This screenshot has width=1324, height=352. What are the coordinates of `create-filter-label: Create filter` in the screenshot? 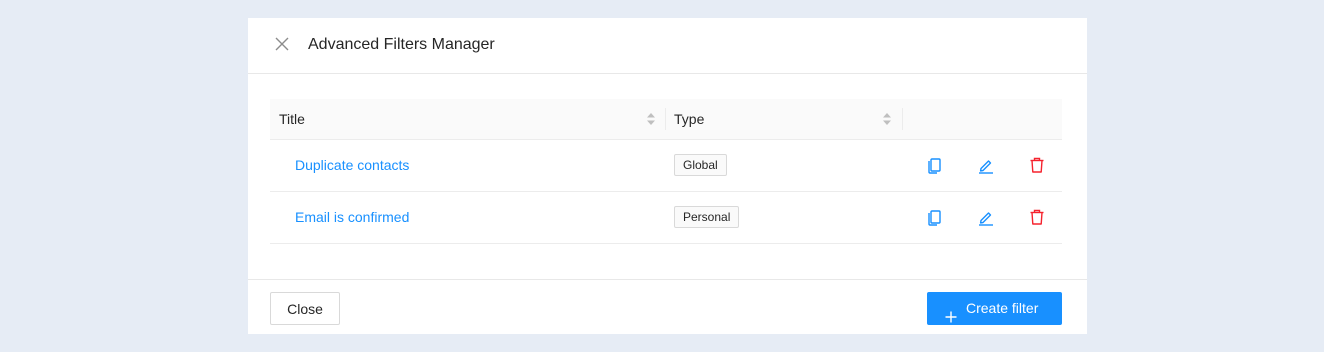 It's located at (1002, 308).